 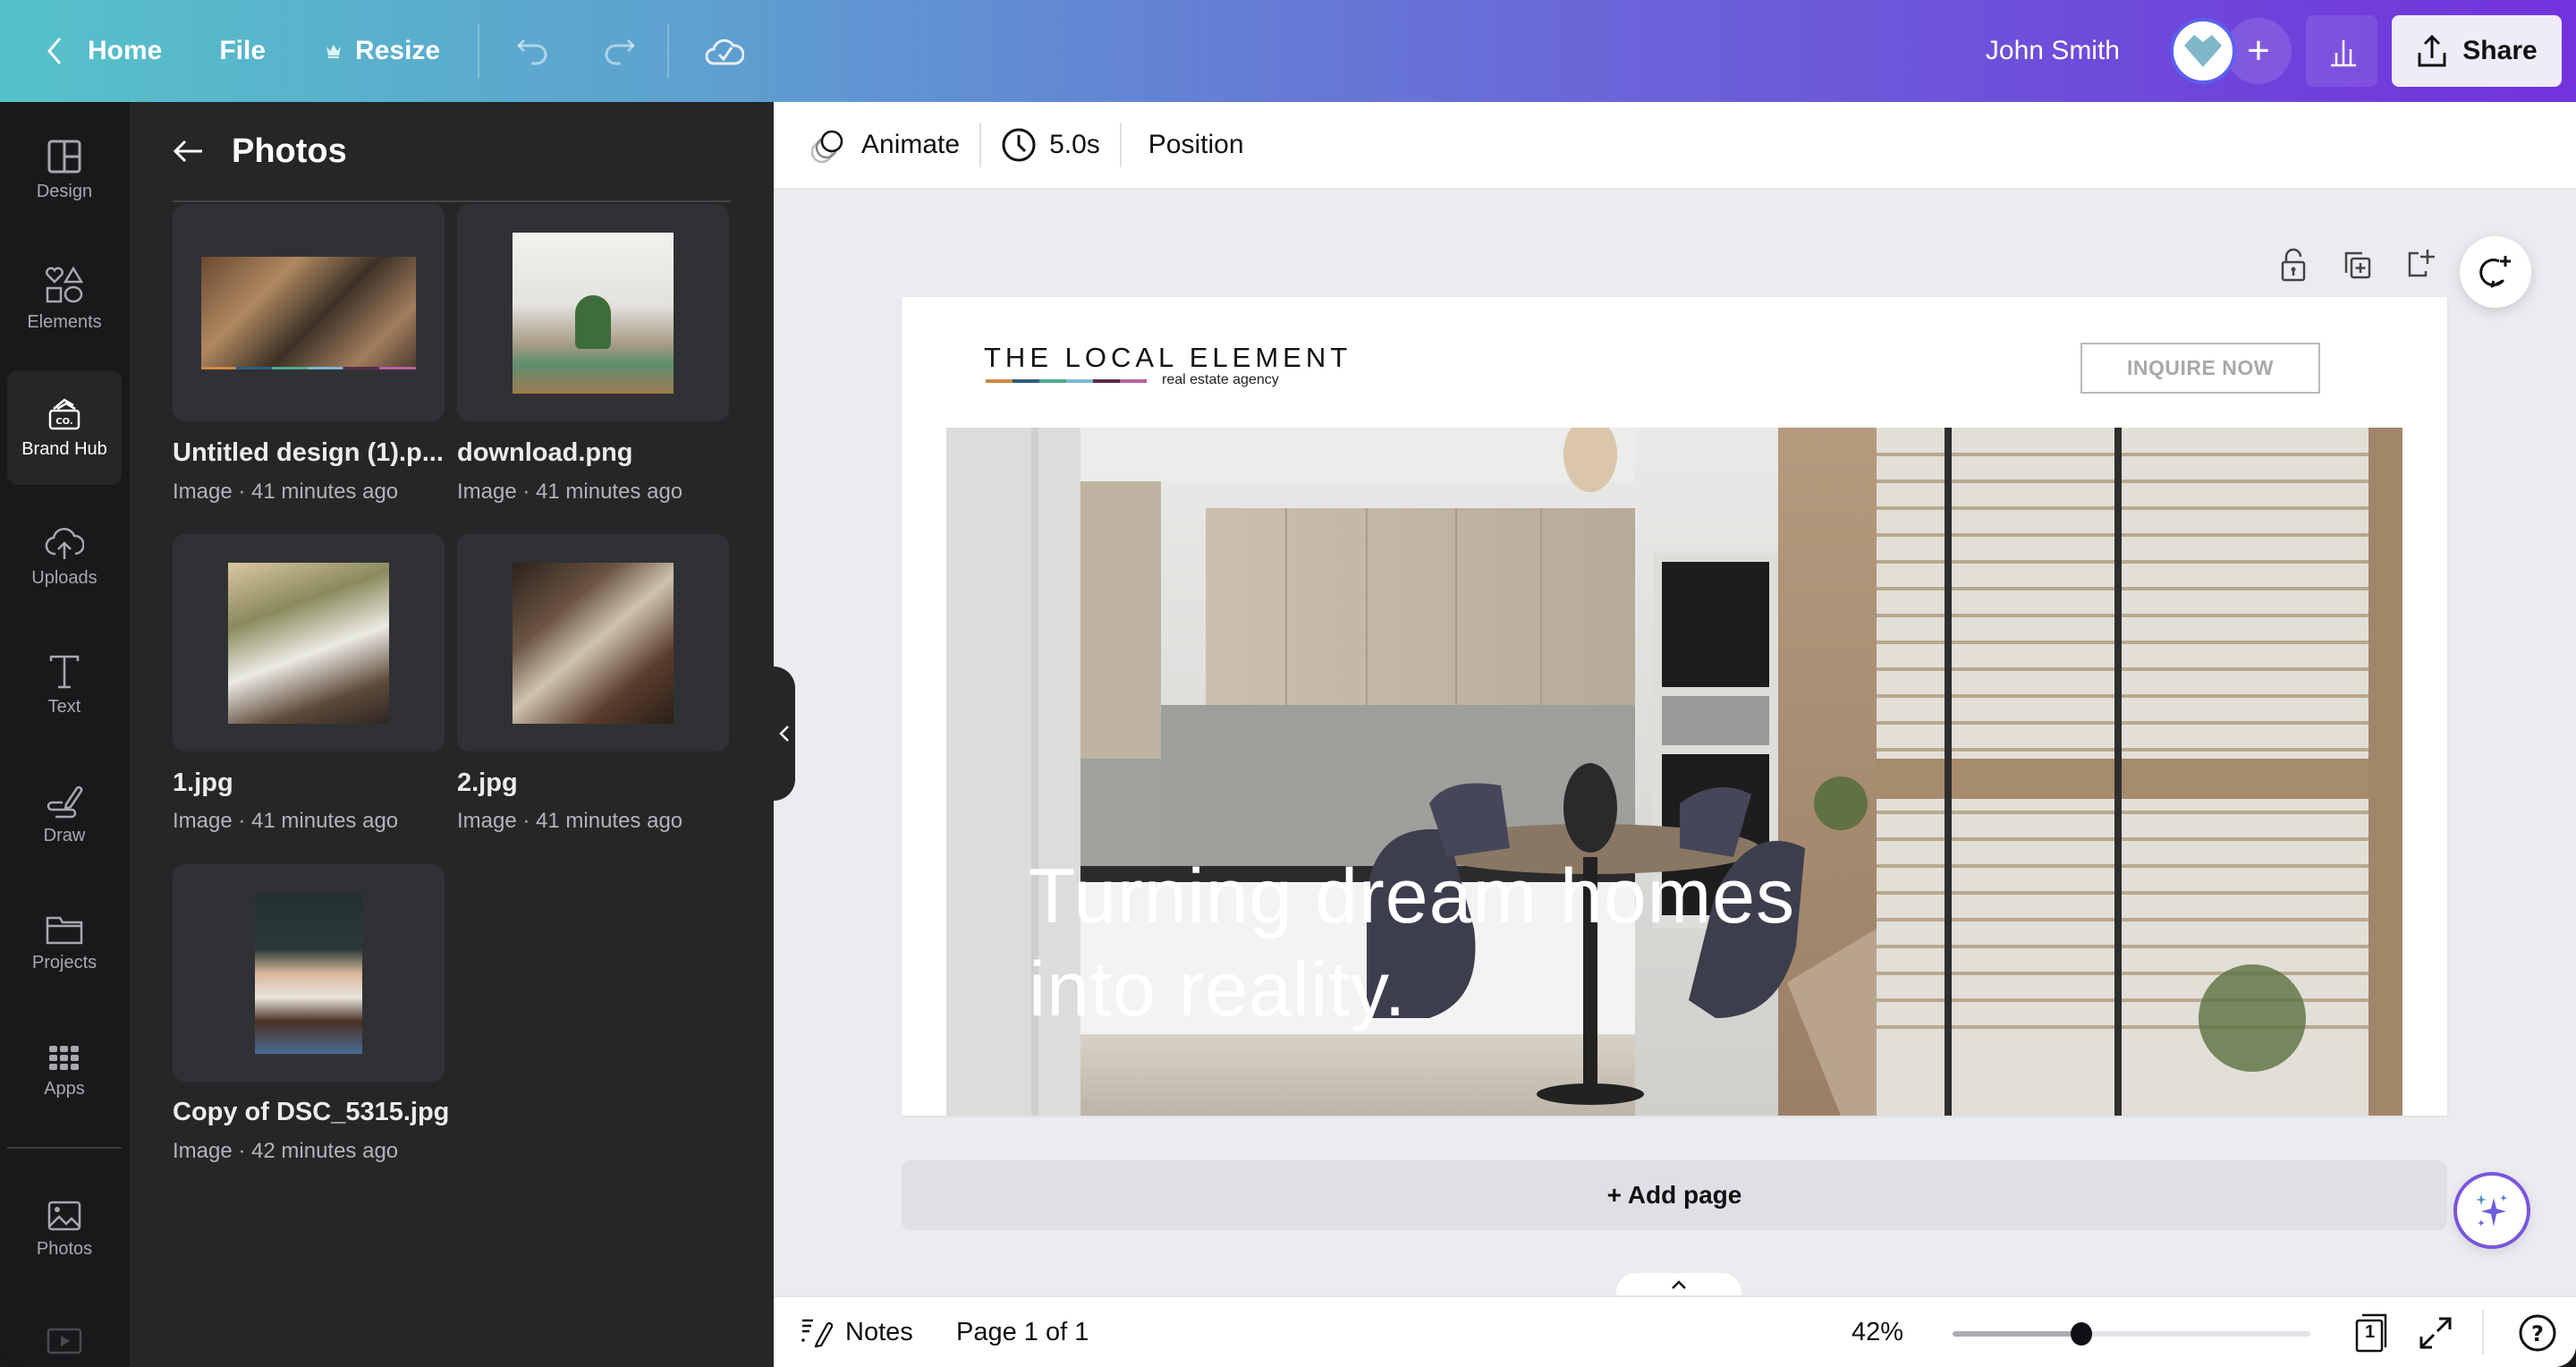 I want to click on redo-icon, so click(x=620, y=52).